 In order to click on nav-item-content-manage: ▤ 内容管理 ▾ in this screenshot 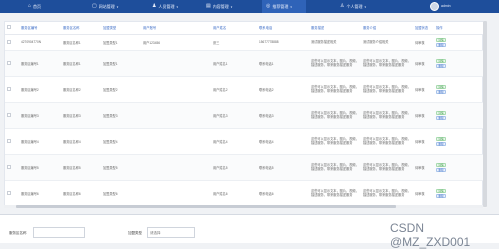, I will do `click(222, 6)`.